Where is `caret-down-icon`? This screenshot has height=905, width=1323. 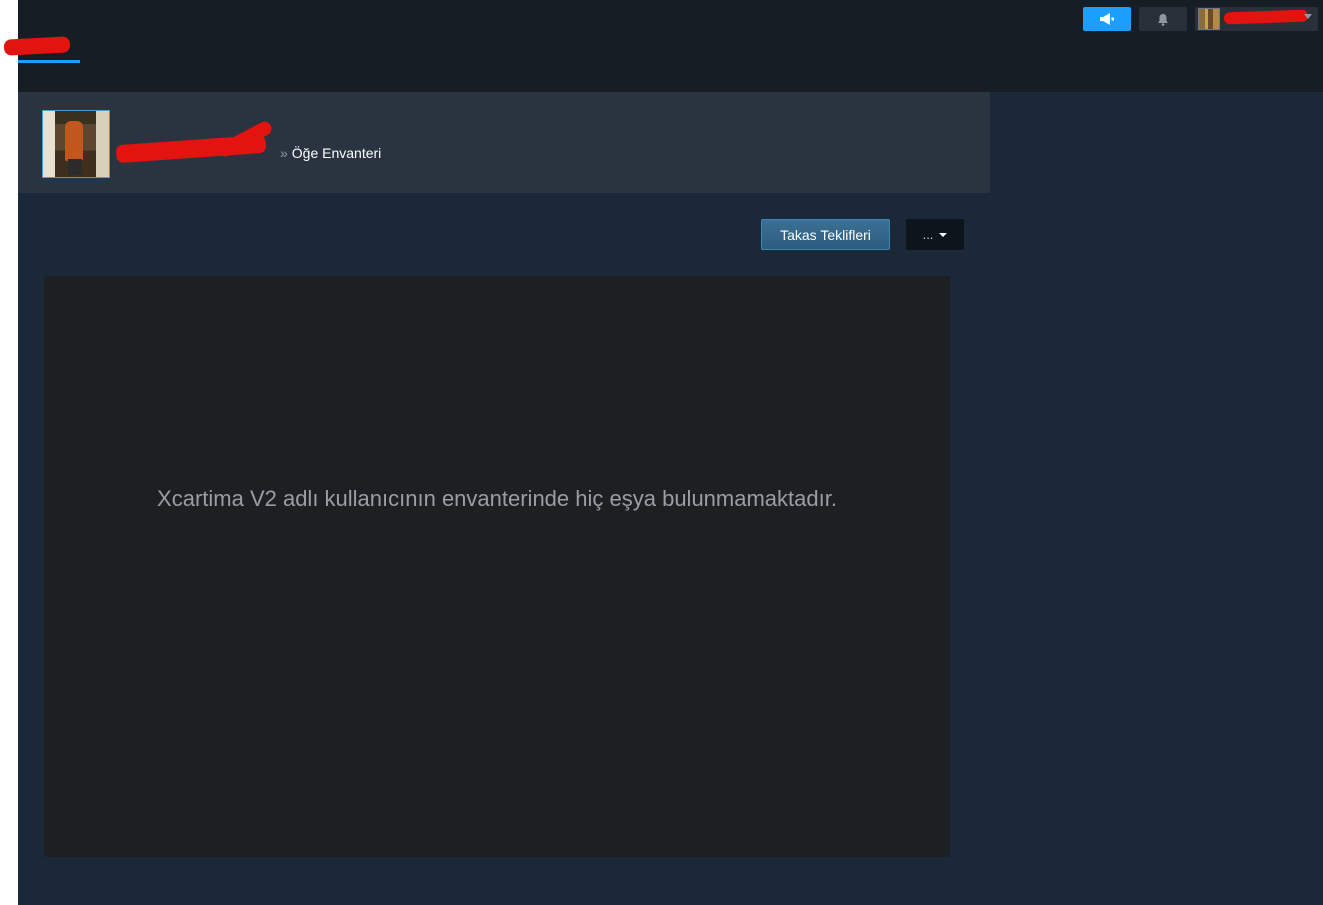
caret-down-icon is located at coordinates (943, 234).